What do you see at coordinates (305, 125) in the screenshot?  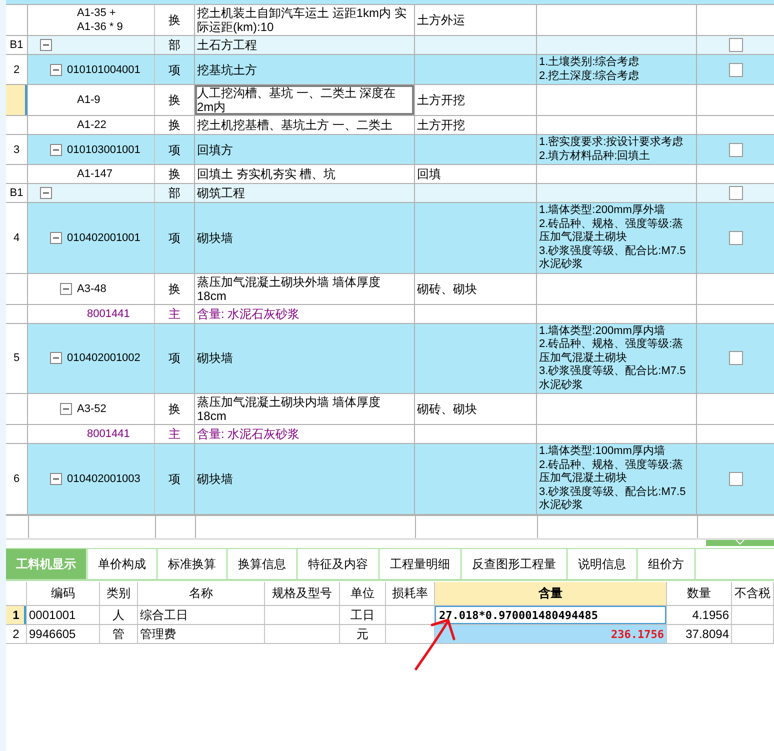 I see `name-cell: 挖土机挖基槽、基坑土方 一、二类土` at bounding box center [305, 125].